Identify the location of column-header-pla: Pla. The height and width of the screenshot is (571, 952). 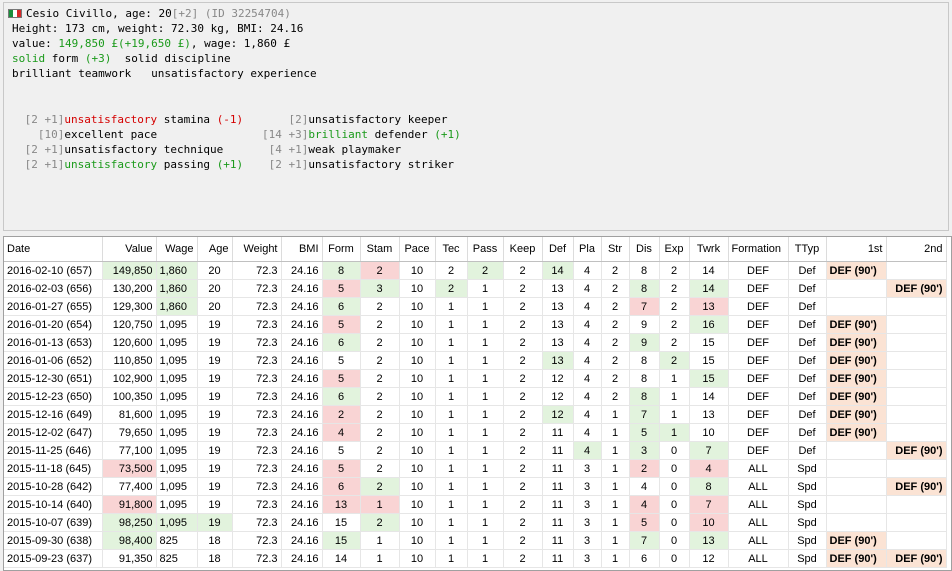
(587, 249).